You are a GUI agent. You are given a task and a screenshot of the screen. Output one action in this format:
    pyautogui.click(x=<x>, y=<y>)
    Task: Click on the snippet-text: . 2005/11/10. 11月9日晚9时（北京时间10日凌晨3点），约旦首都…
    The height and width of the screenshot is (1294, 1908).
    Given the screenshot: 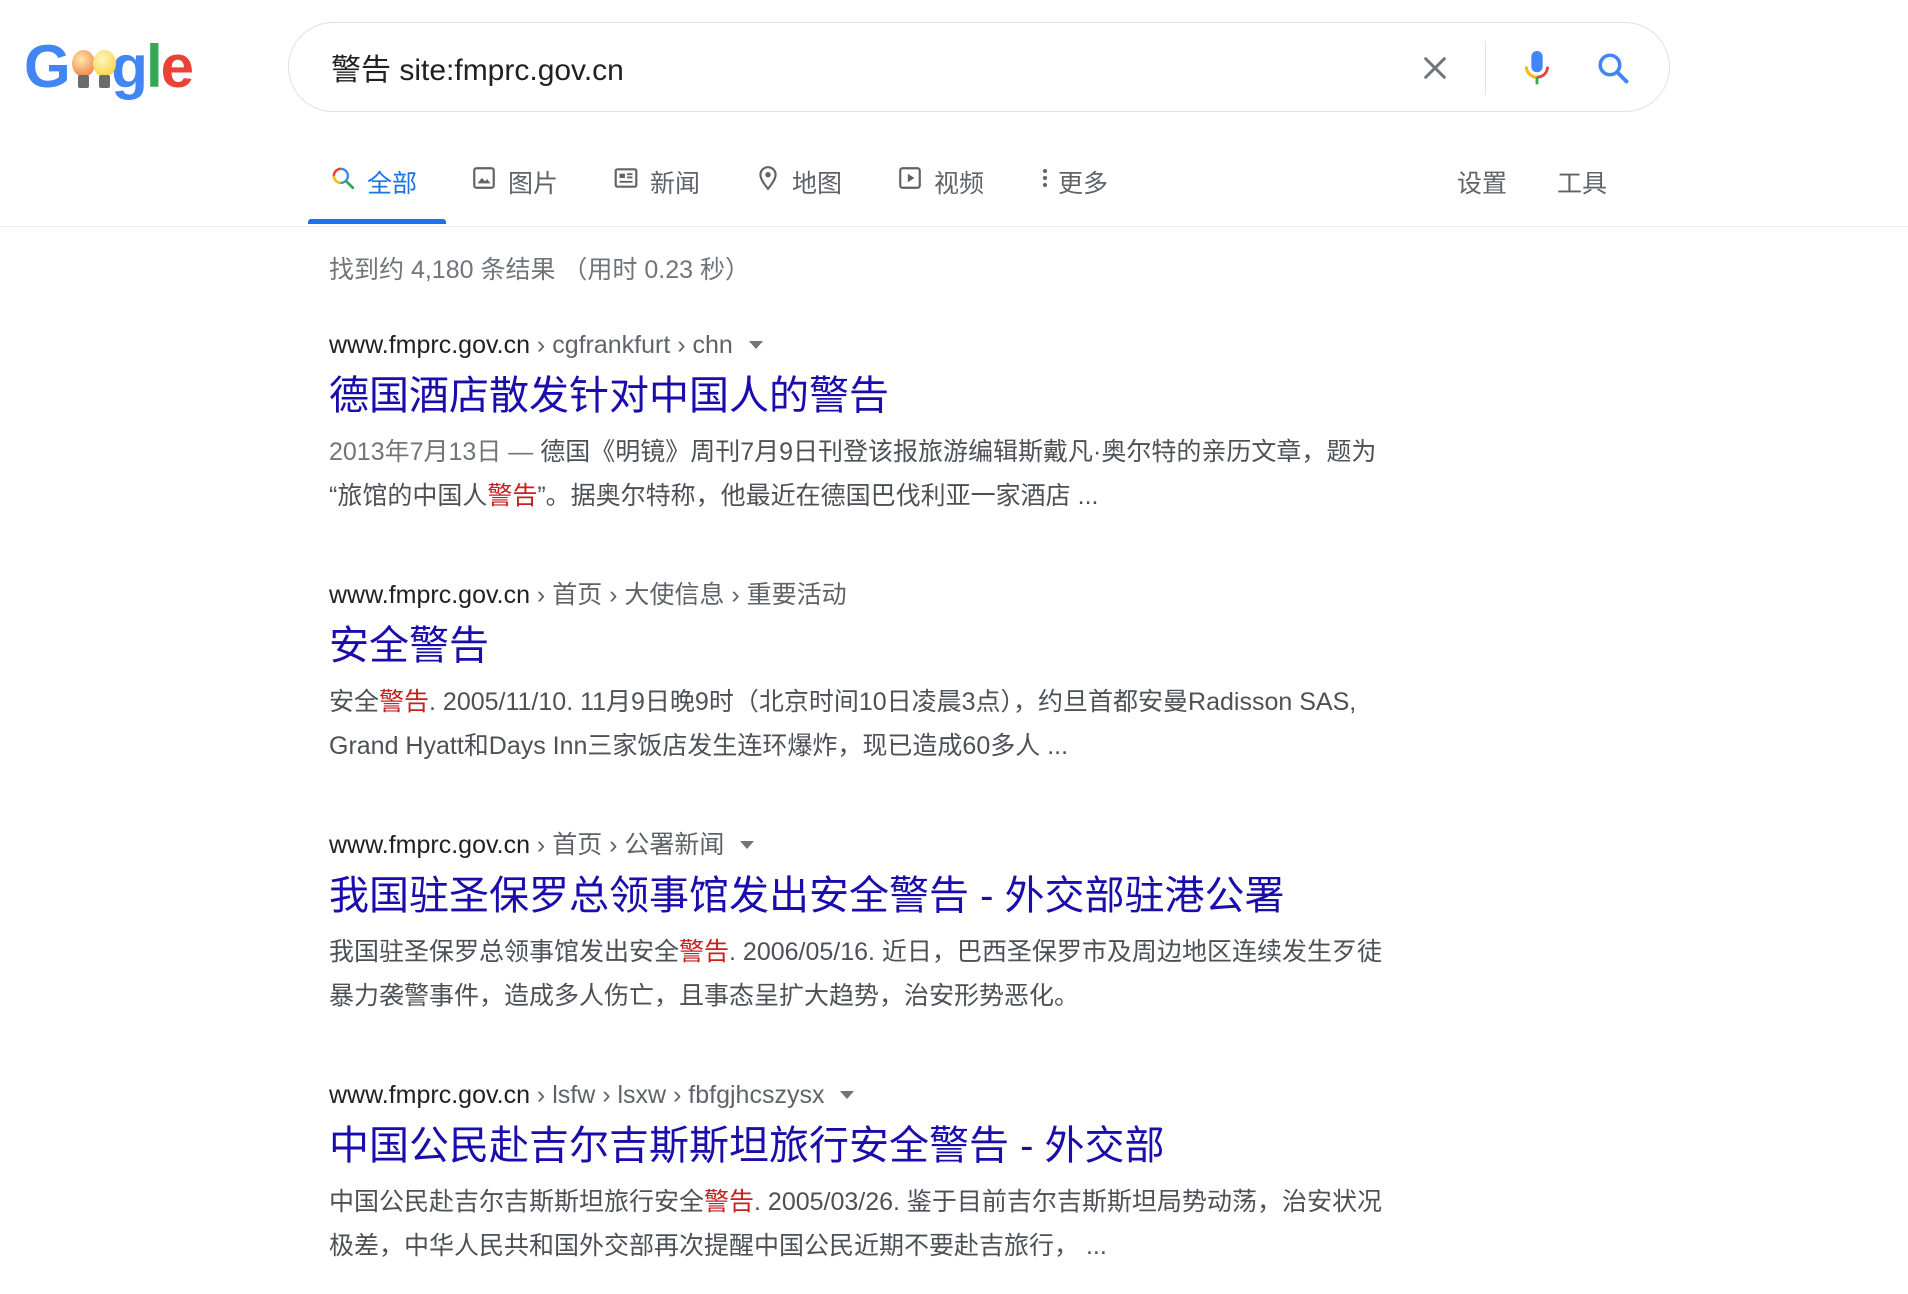 What is the action you would take?
    pyautogui.click(x=893, y=702)
    